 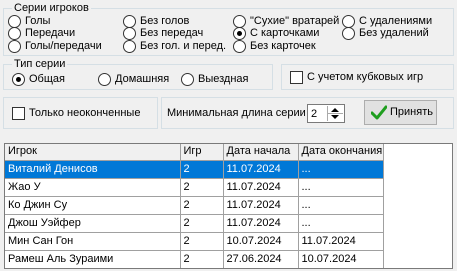 I want to click on cell-start-date: 10.07.2024, so click(x=261, y=241).